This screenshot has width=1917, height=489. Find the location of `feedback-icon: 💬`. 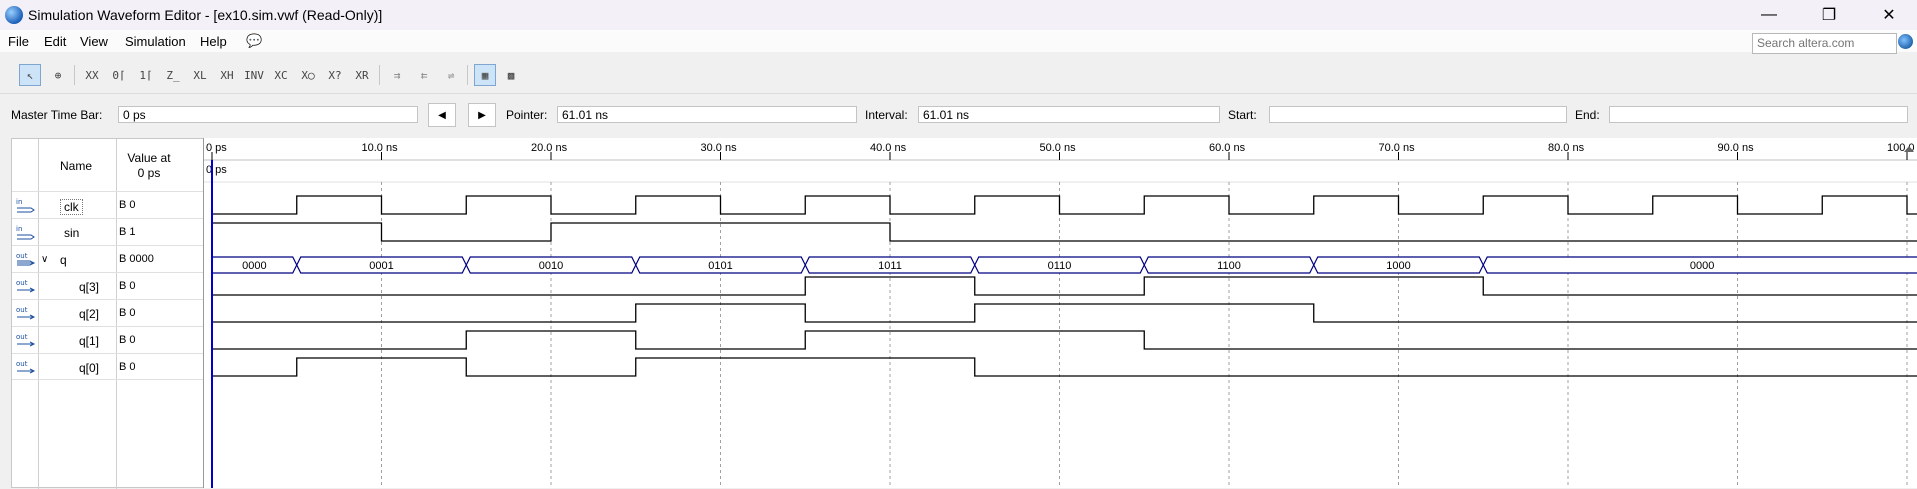

feedback-icon: 💬 is located at coordinates (254, 41).